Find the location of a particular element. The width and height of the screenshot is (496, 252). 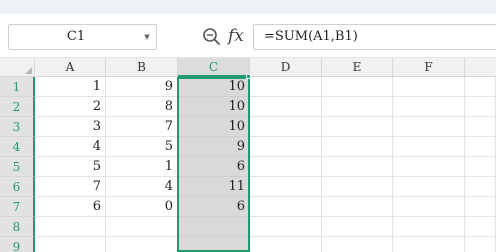

row-header: 6 is located at coordinates (17, 187).